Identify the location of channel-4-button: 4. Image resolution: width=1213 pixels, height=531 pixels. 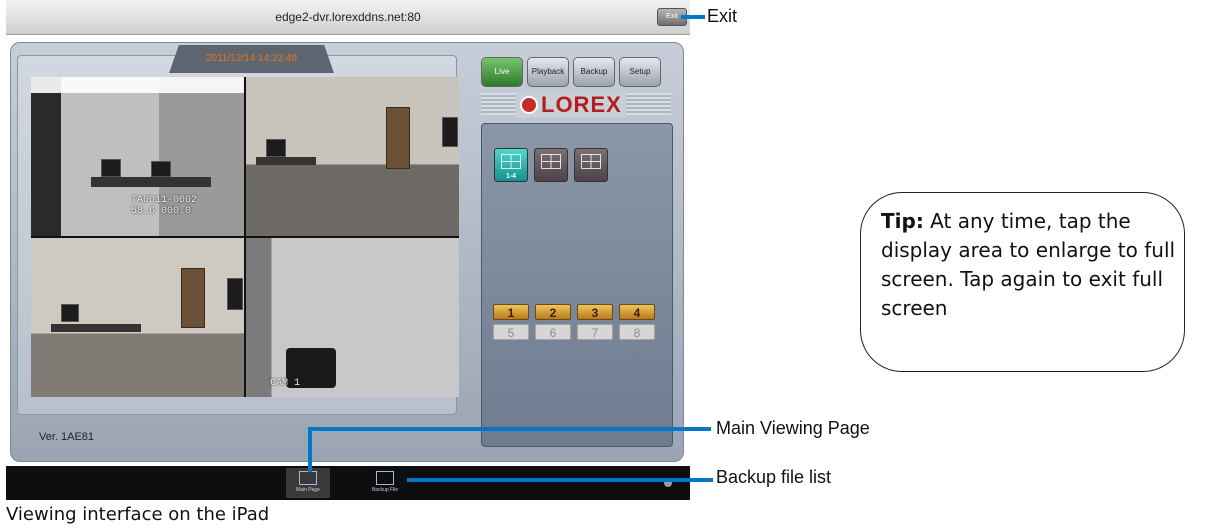
(637, 312).